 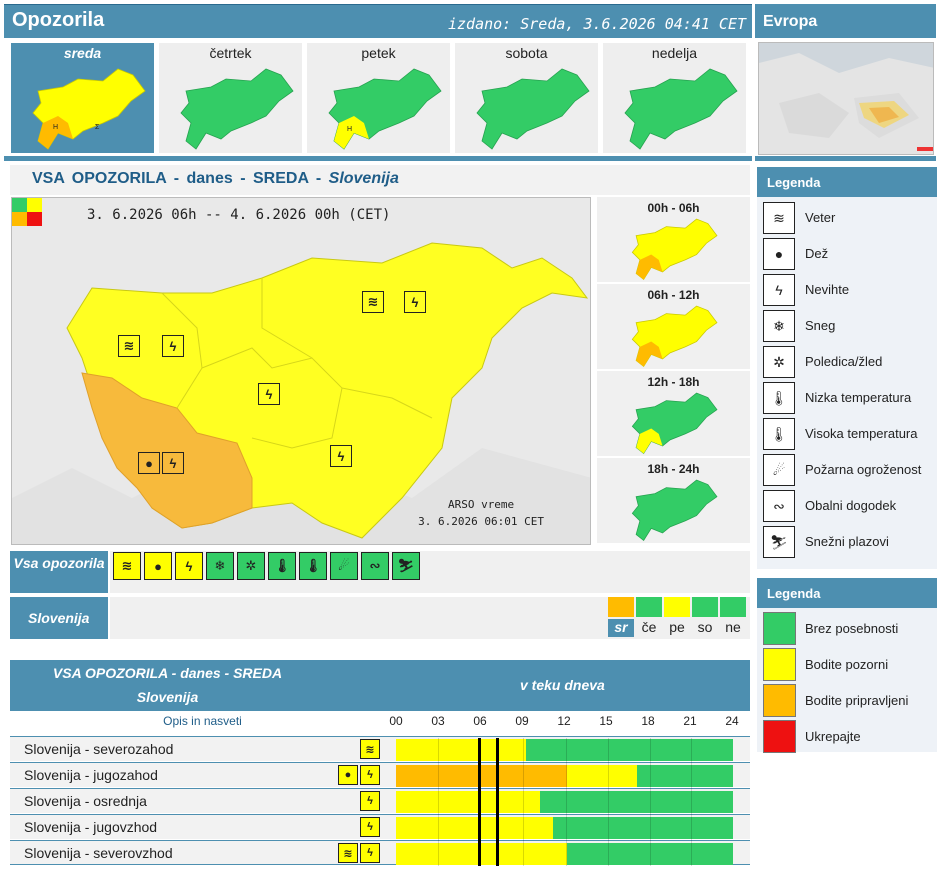 What do you see at coordinates (99, 749) in the screenshot?
I see `row-label: Slovenija - severozahod` at bounding box center [99, 749].